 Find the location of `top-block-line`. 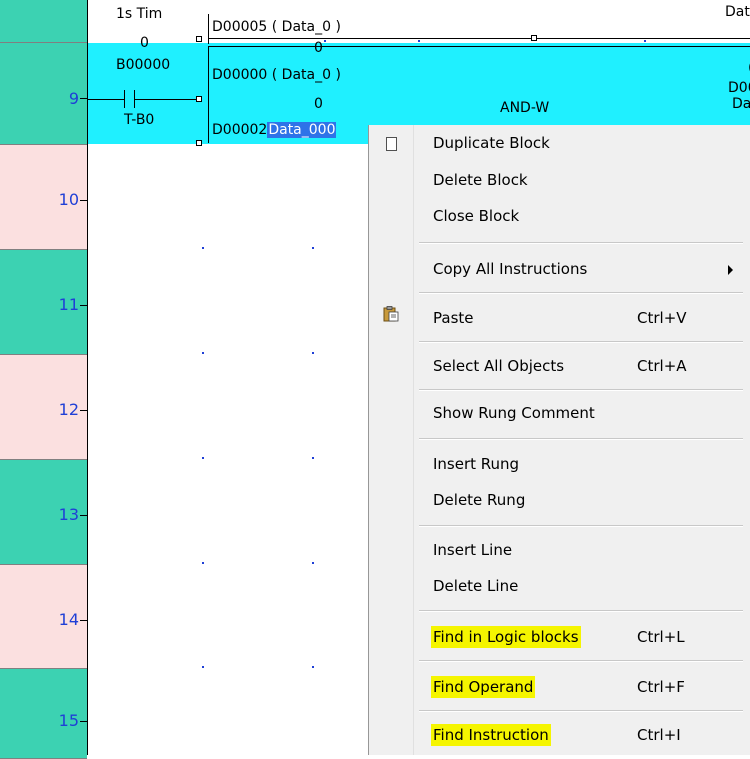

top-block-line is located at coordinates (208, 29).